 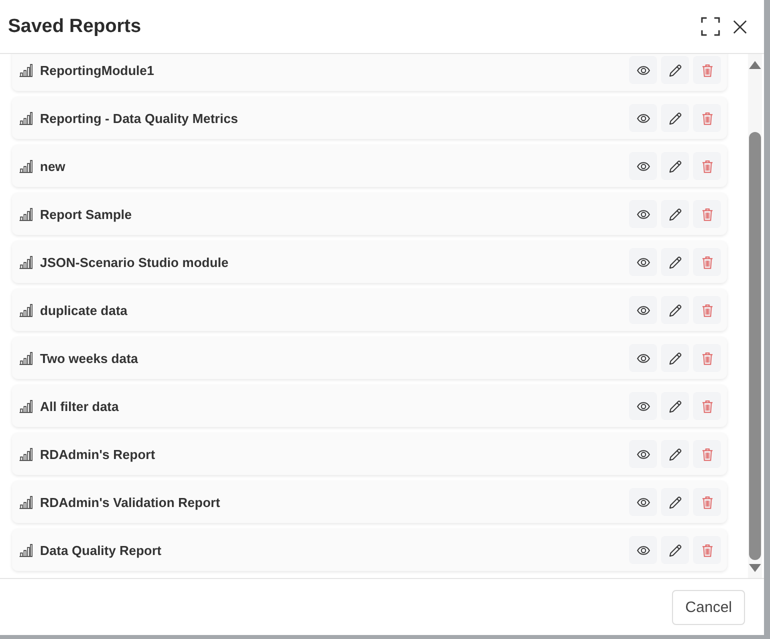 I want to click on expand-icon, so click(x=710, y=26).